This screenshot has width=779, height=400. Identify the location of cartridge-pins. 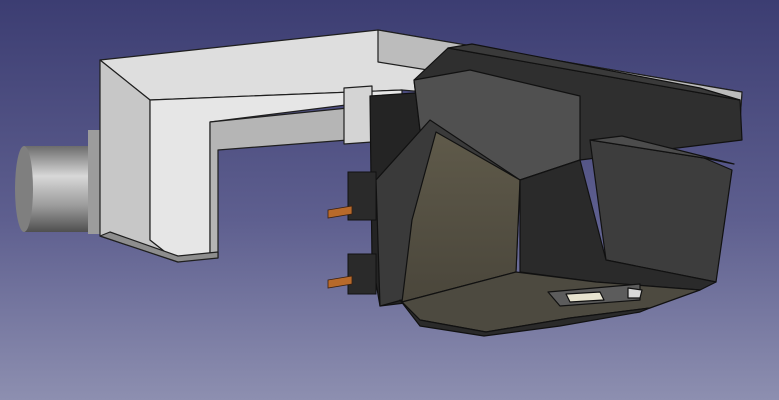
(352, 233).